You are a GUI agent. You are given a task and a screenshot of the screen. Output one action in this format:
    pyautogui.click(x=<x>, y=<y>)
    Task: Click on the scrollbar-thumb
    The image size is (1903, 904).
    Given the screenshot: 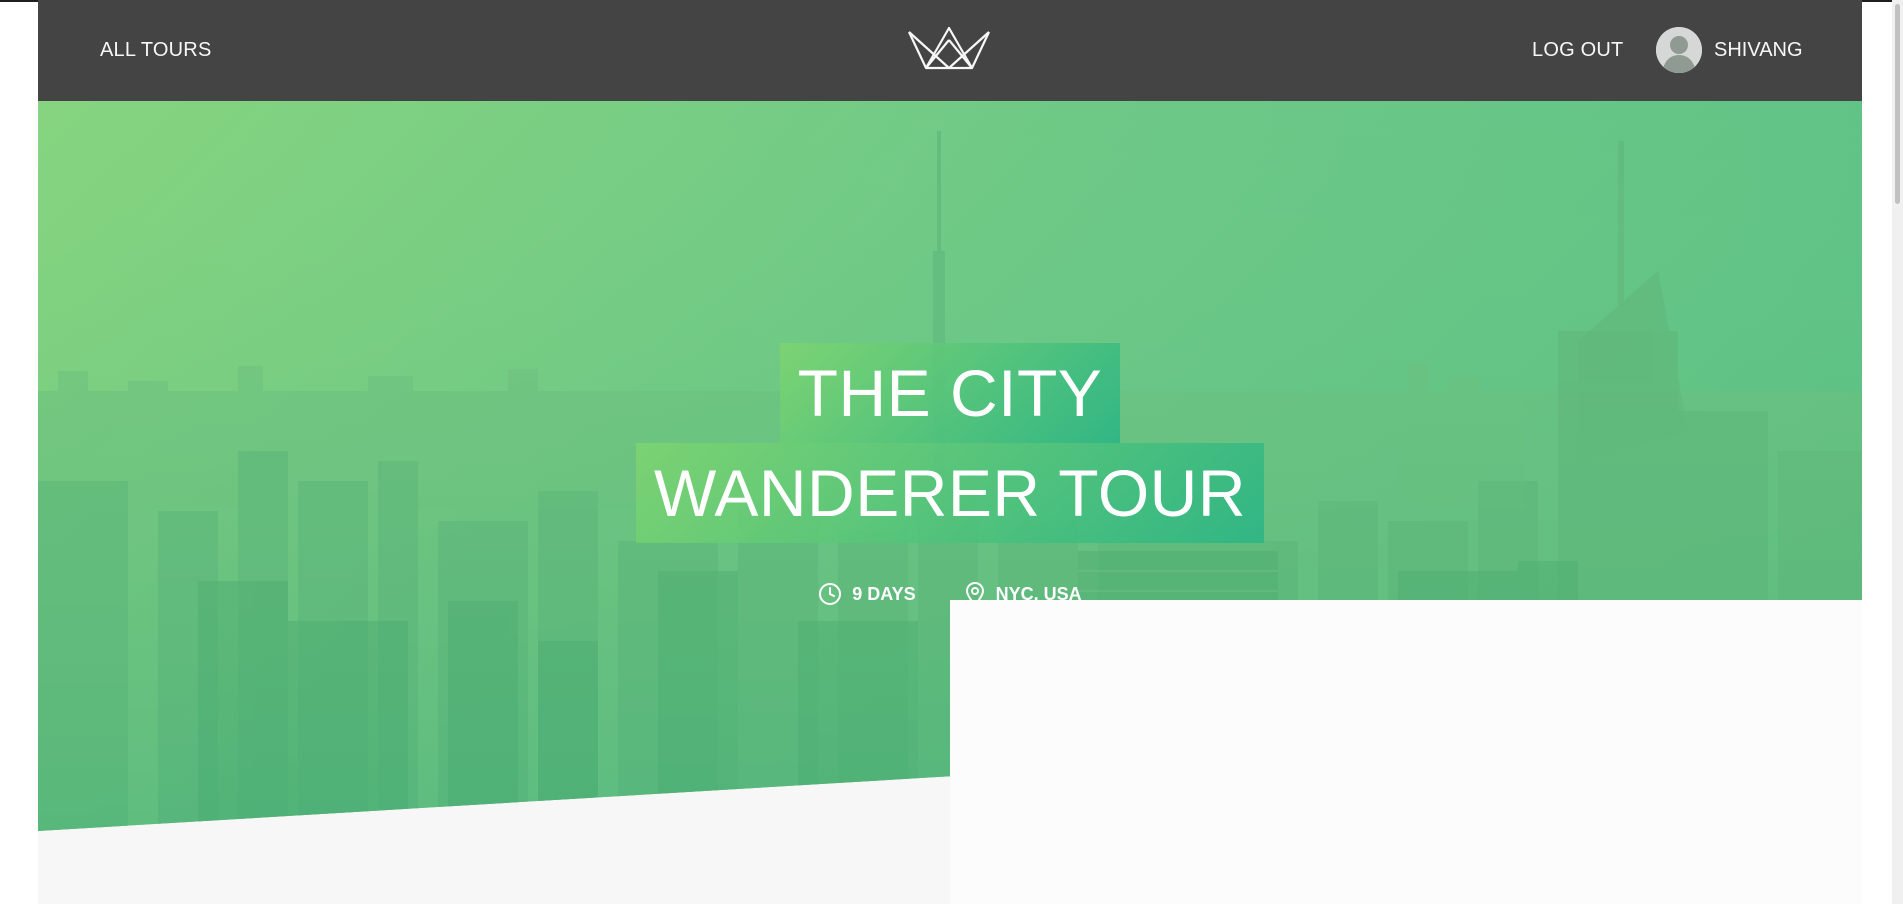 What is the action you would take?
    pyautogui.click(x=1897, y=104)
    